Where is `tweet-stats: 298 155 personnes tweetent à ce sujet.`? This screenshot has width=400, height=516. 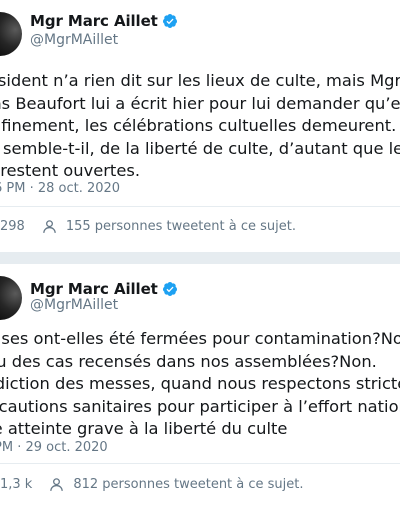
tweet-stats: 298 155 personnes tweetent à ce sujet. is located at coordinates (148, 226).